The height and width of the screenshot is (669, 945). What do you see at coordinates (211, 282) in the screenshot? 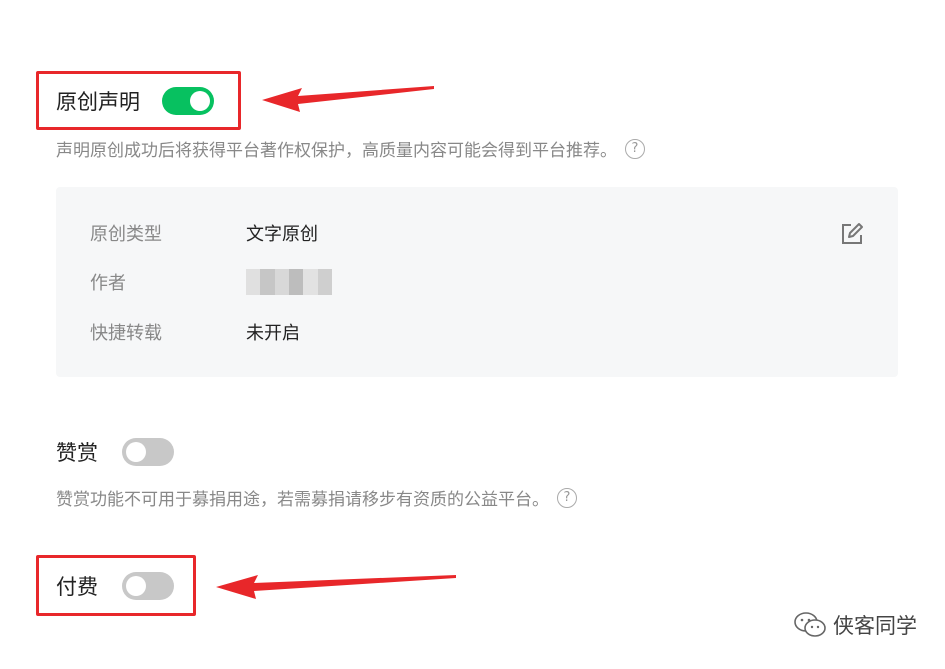
I see `detail-row-author: 作者` at bounding box center [211, 282].